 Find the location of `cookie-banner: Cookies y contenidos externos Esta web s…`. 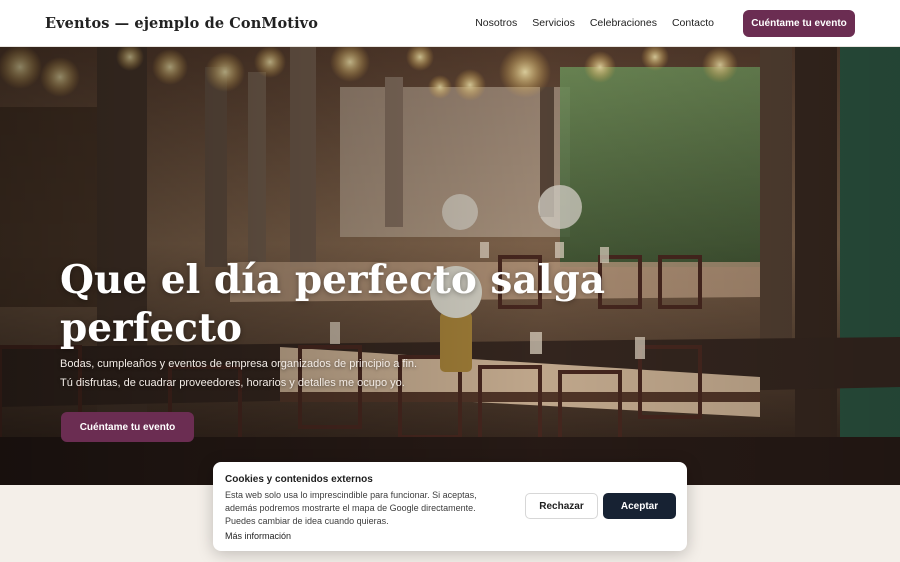

cookie-banner: Cookies y contenidos externos Esta web s… is located at coordinates (450, 506).